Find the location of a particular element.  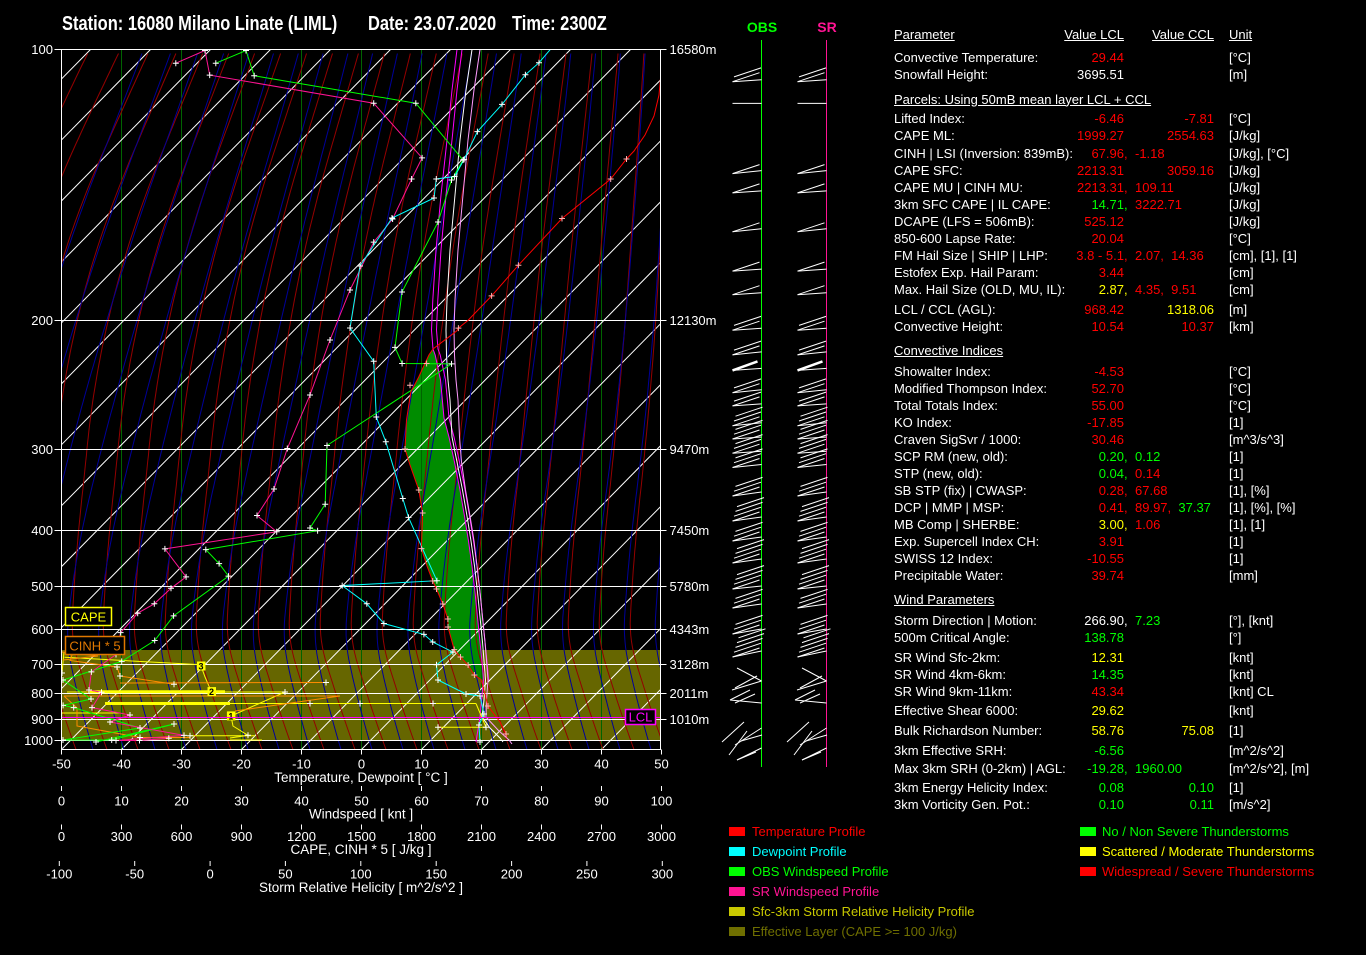

svg-text: 2 is located at coordinates (211, 692).